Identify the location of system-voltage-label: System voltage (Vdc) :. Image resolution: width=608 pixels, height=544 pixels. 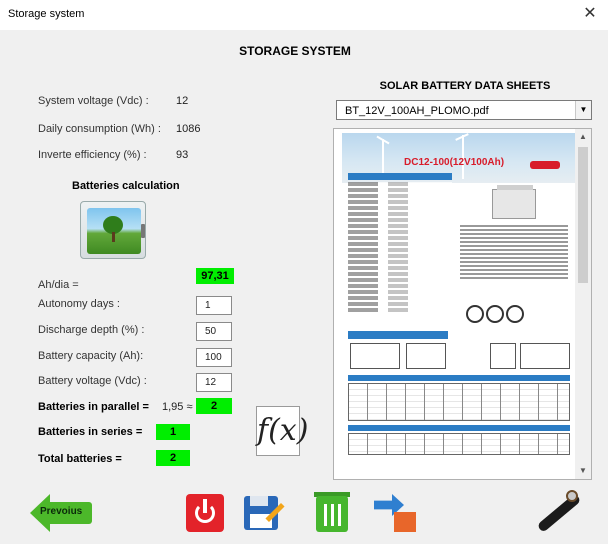
(93, 101).